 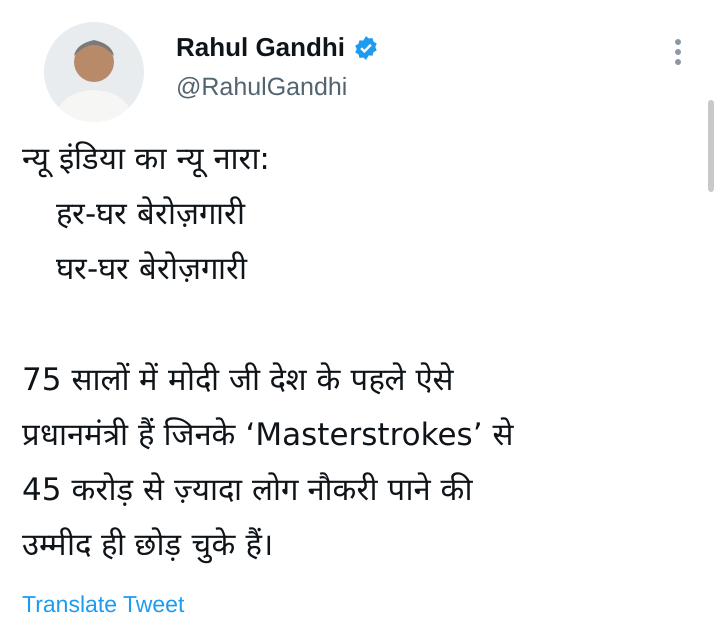 I want to click on tweet-text-line: उम्मीद ही छोड़ चुके हैं।, so click(x=148, y=546).